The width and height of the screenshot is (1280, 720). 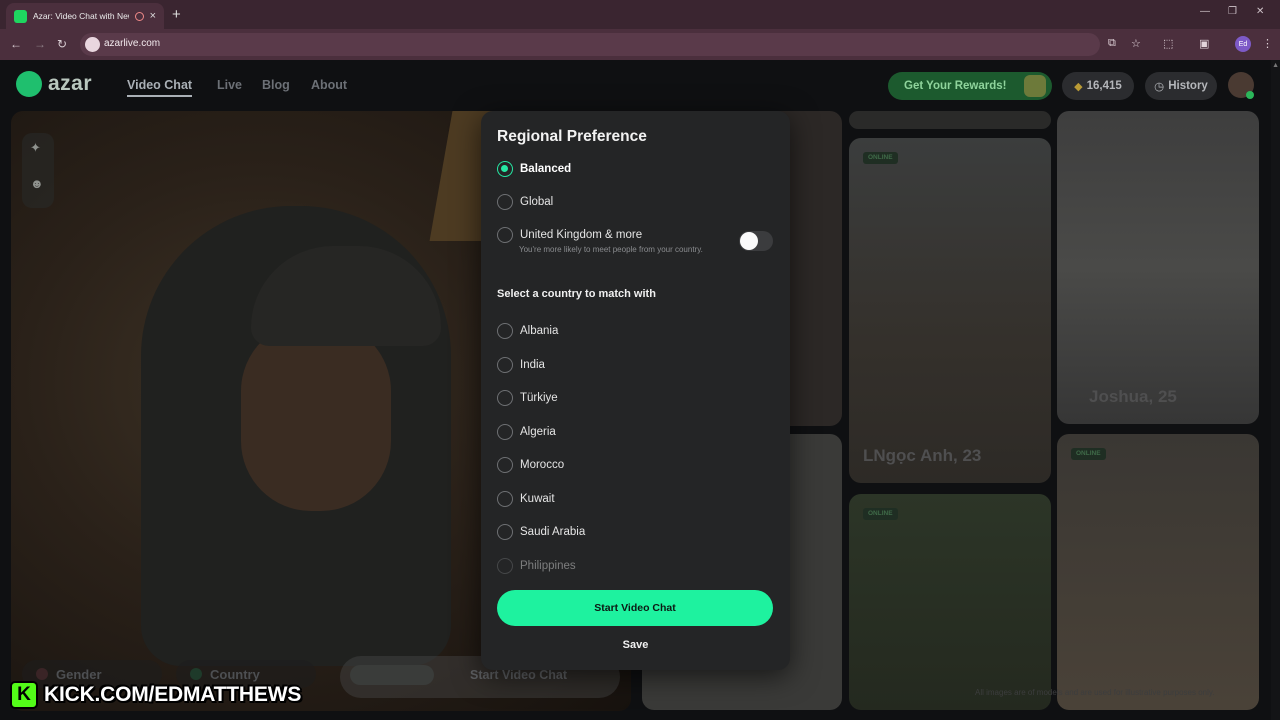 What do you see at coordinates (505, 169) in the screenshot?
I see `radio-checked-icon` at bounding box center [505, 169].